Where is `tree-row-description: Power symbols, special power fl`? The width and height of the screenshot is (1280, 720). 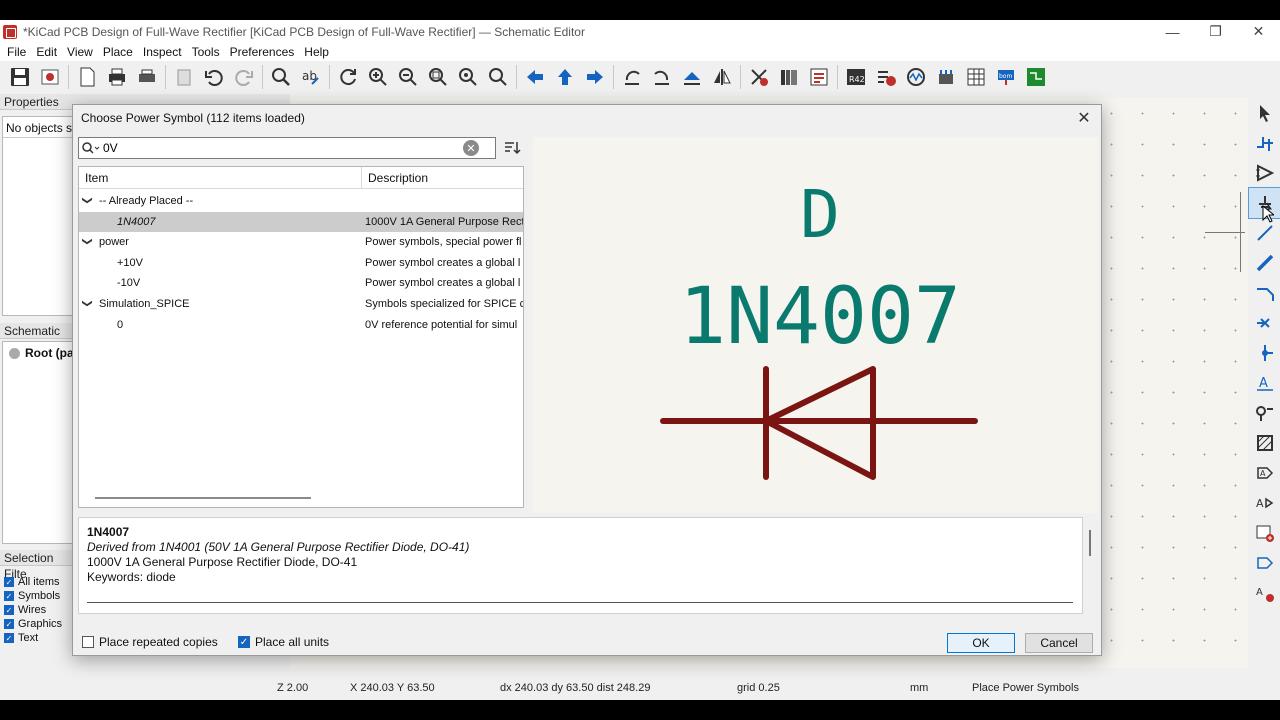 tree-row-description: Power symbols, special power fl is located at coordinates (443, 242).